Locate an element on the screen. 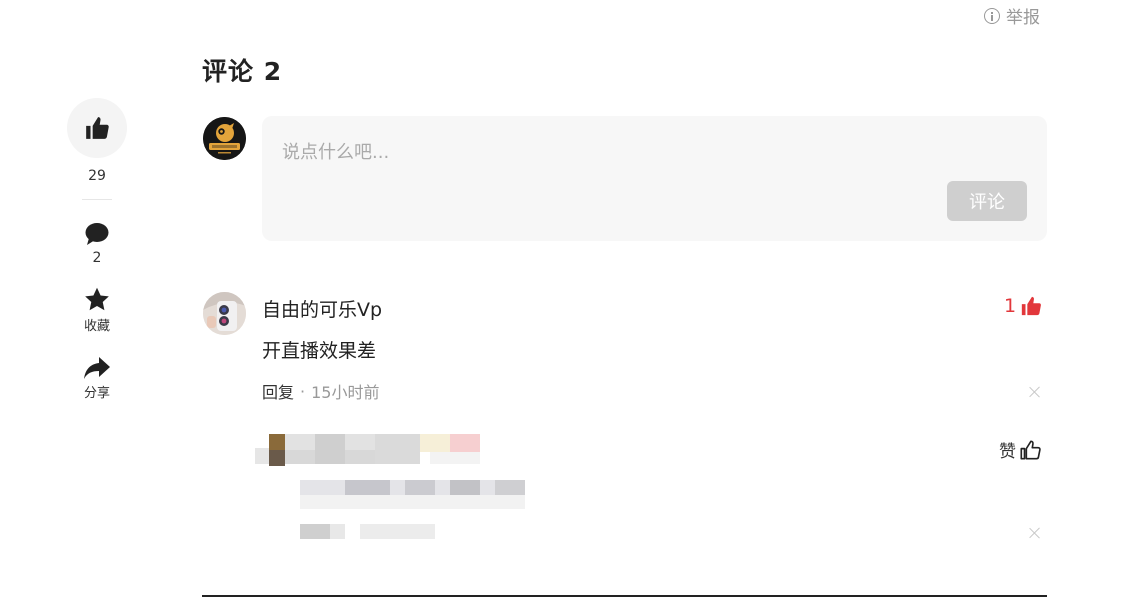 This screenshot has height=607, width=1122. comment-text: 开直播效果差 is located at coordinates (319, 351).